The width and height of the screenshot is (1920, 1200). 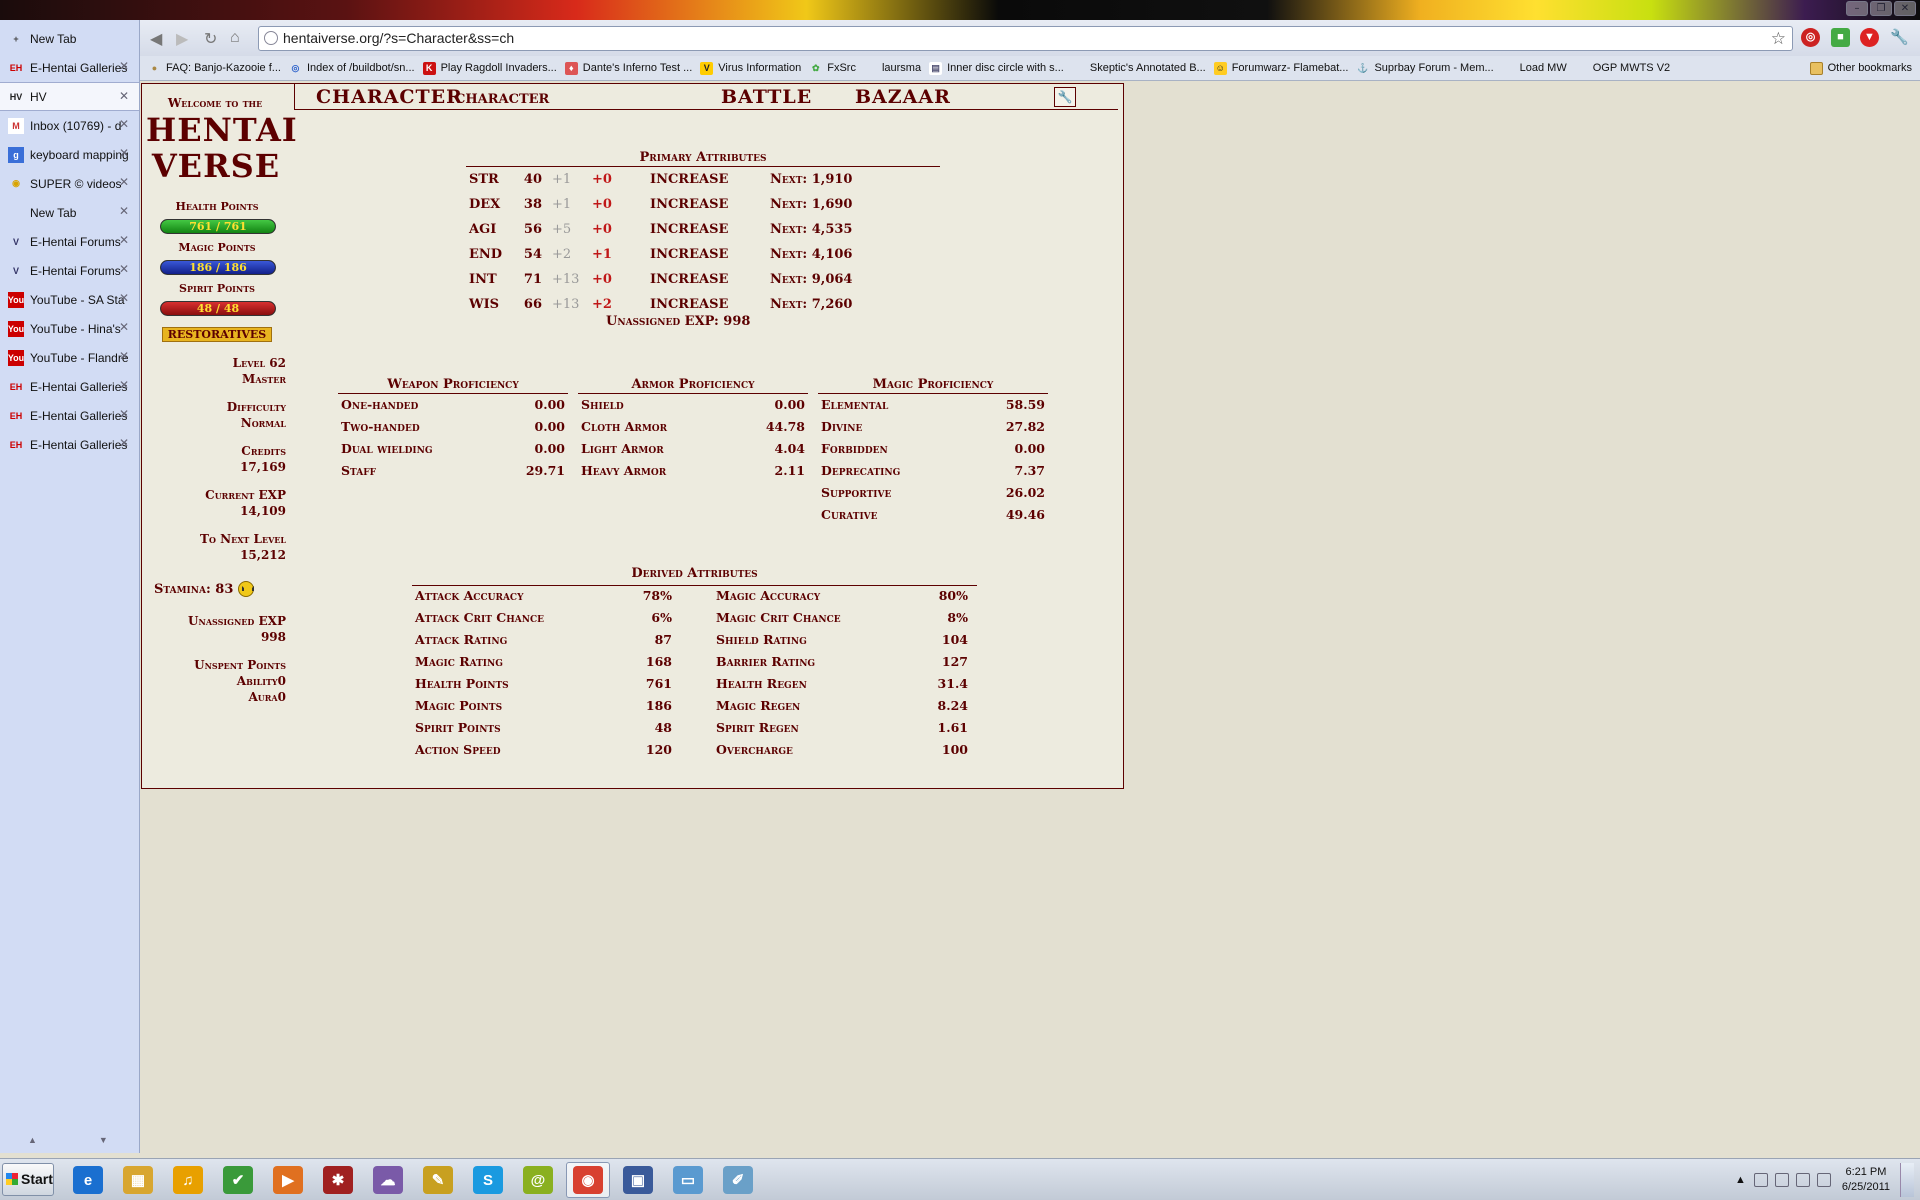 I want to click on taskbar-app-button: ▶, so click(x=288, y=1180).